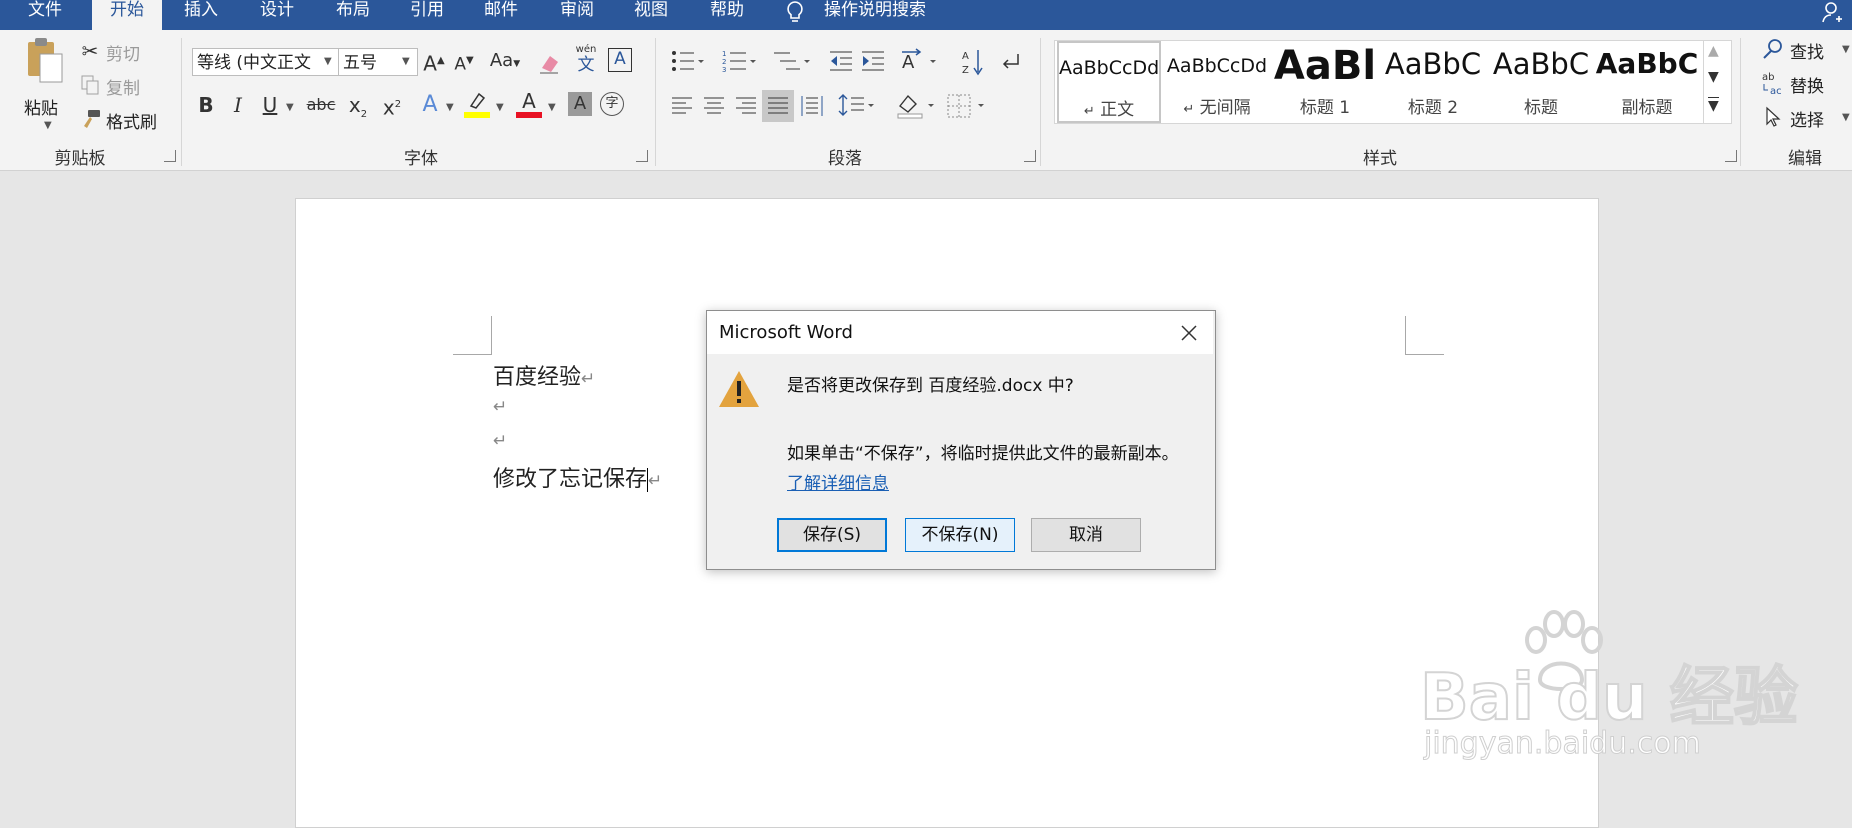 The width and height of the screenshot is (1852, 828). I want to click on styles-group-label: 样式, so click(1380, 159).